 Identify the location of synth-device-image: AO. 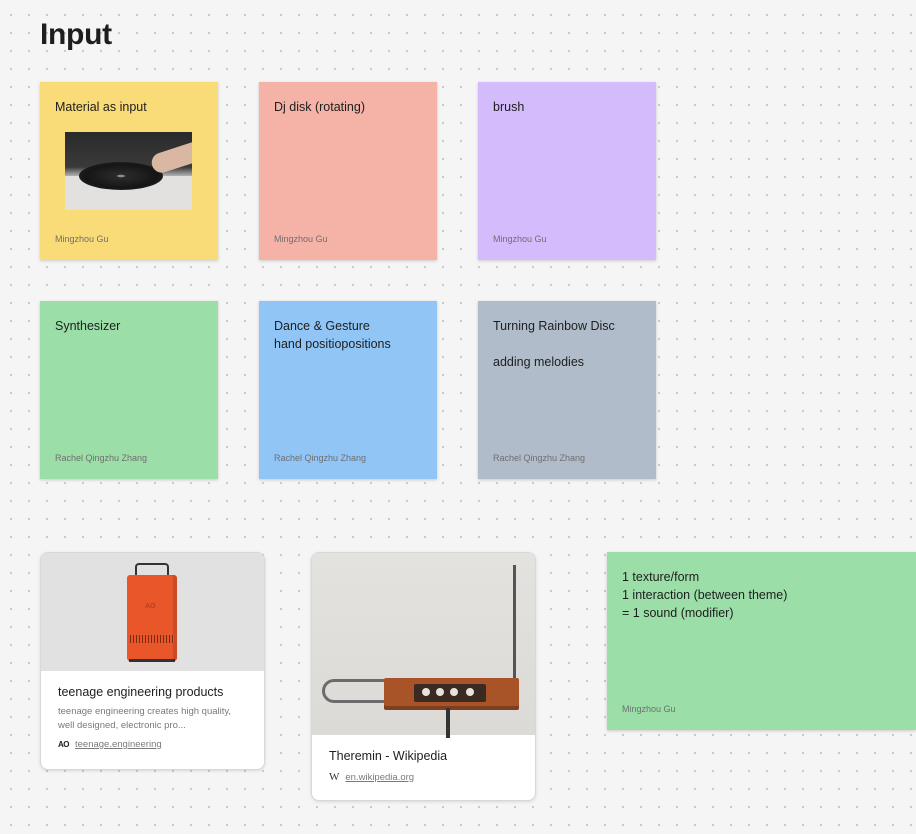
(152, 612).